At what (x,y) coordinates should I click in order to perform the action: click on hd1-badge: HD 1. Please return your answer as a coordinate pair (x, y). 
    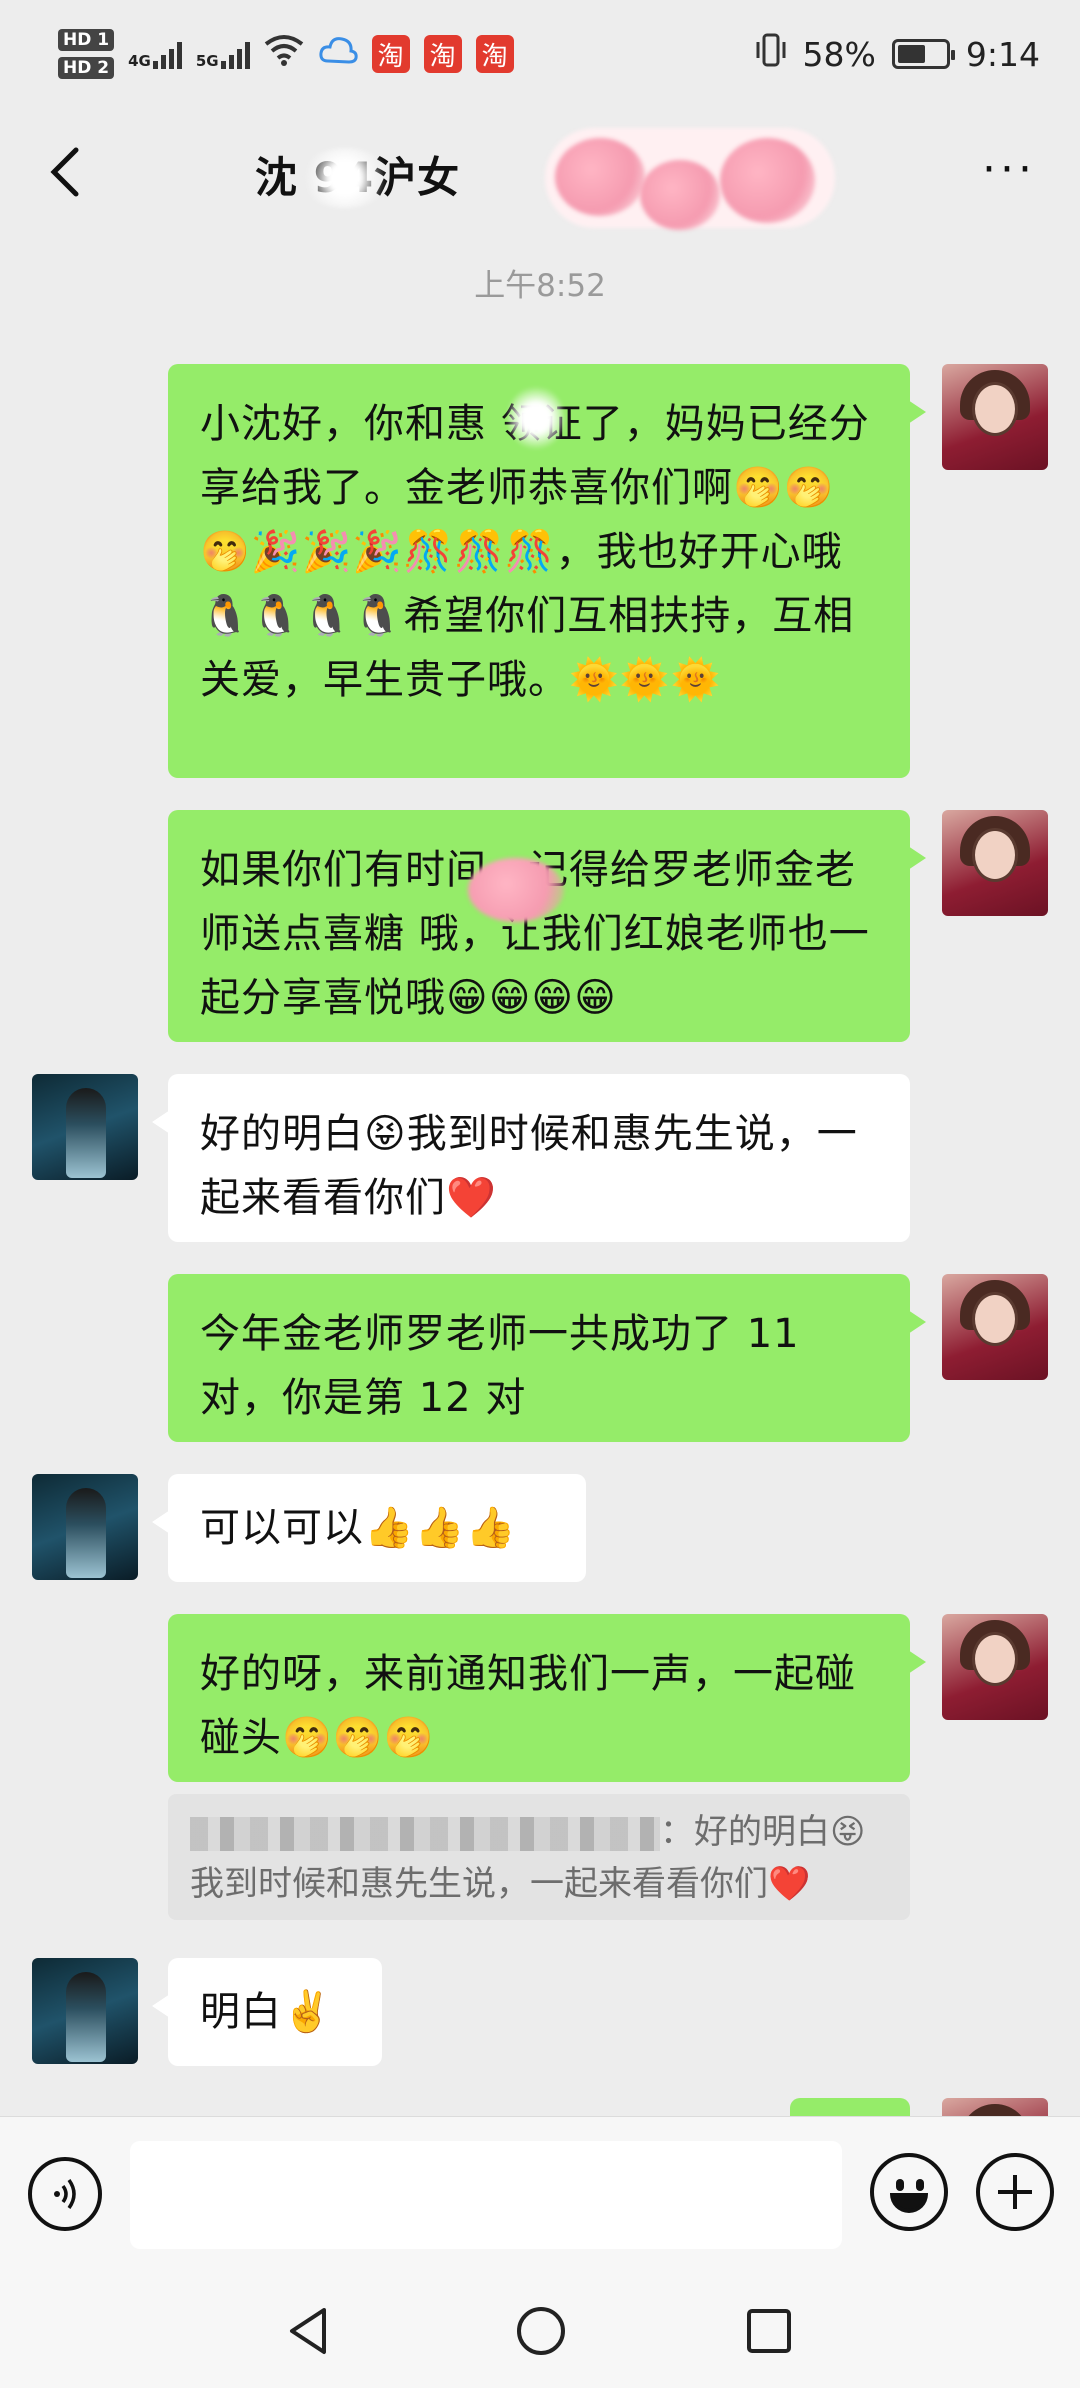
    Looking at the image, I should click on (86, 40).